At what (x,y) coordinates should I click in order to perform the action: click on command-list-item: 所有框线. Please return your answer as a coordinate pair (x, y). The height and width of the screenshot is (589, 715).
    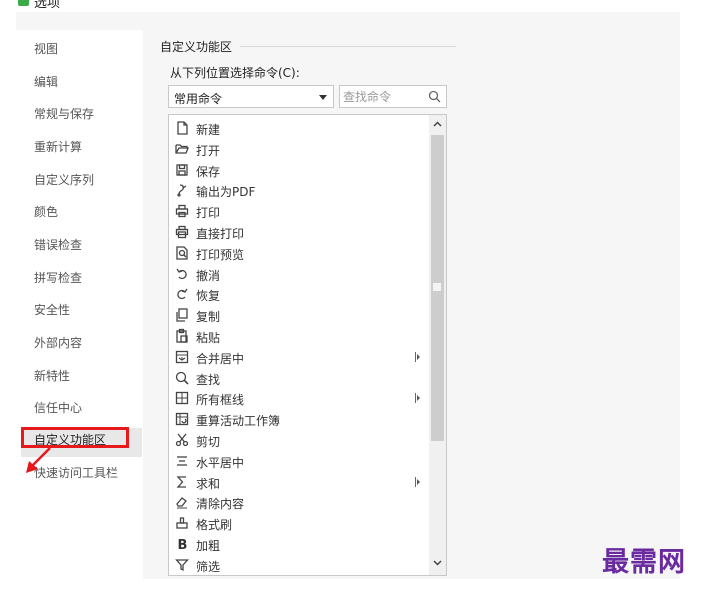
    Looking at the image, I should click on (299, 398).